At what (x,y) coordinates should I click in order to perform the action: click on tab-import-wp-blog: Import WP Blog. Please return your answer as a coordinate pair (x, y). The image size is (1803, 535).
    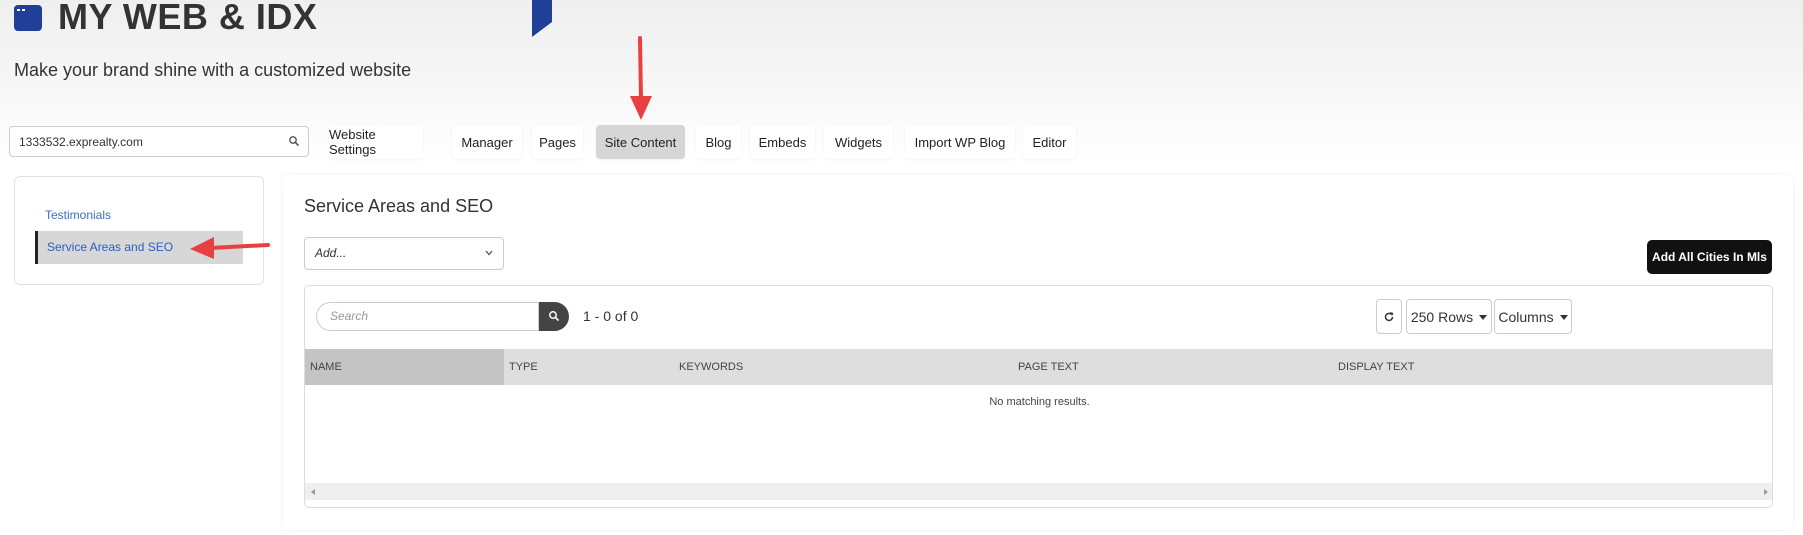
    Looking at the image, I should click on (960, 142).